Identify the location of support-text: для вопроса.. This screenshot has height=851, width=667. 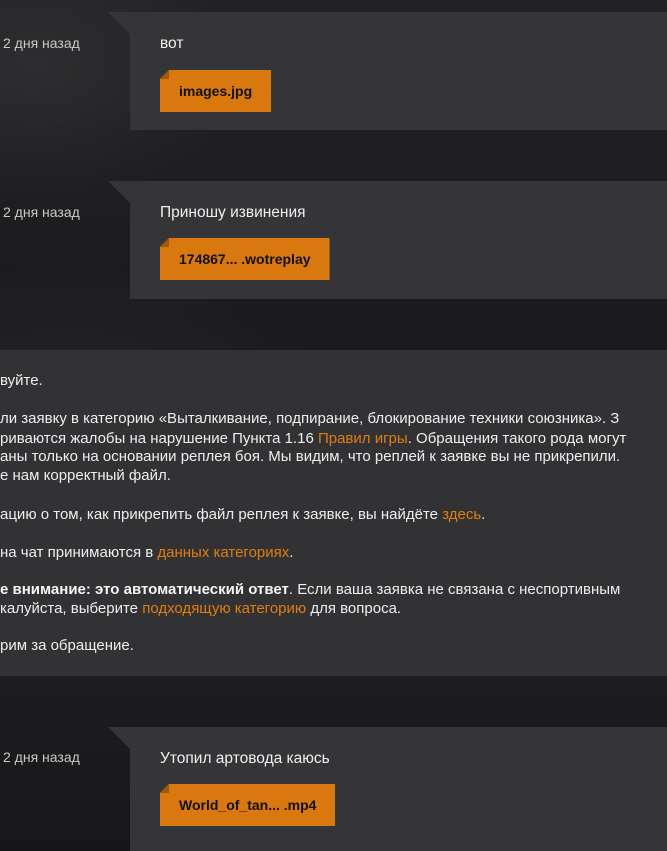
(354, 608).